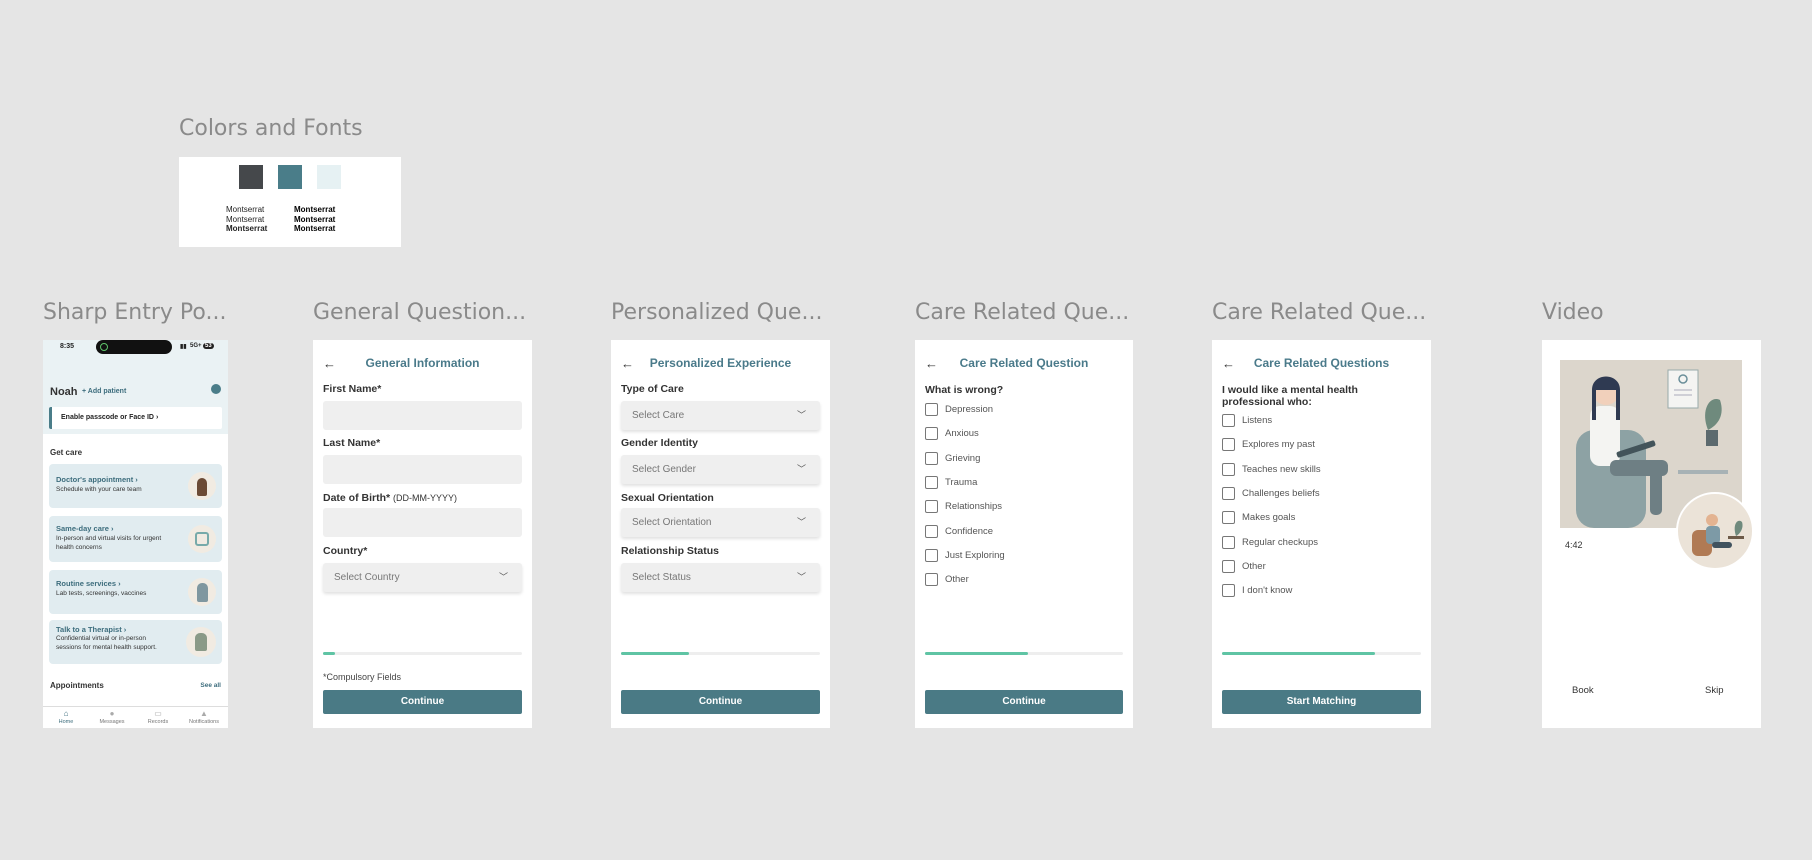  I want to click on option-label: Confidence, so click(969, 531).